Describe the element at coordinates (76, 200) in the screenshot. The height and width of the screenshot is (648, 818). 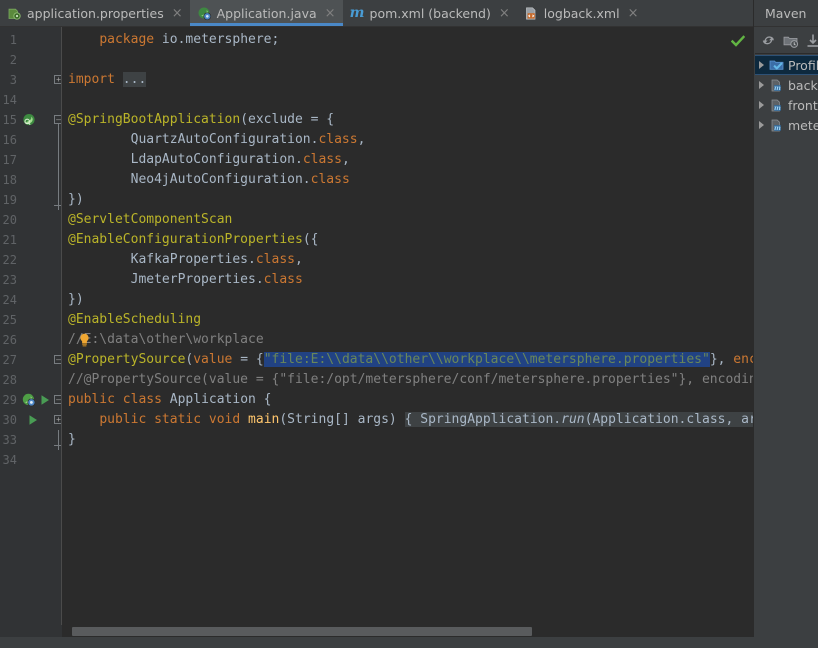
I see `code-line-19: })` at that location.